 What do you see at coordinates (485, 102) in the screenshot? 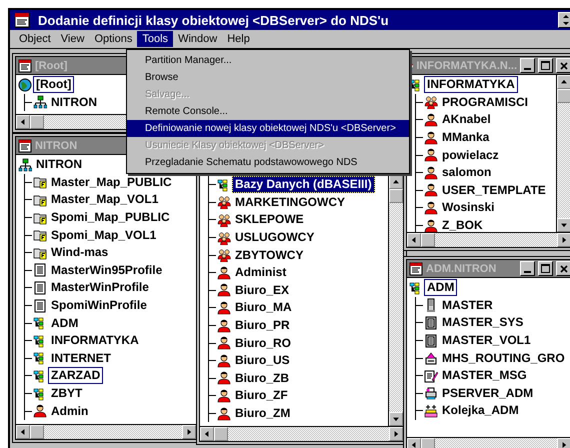
I see `tree-item: PROGRAMISCI` at bounding box center [485, 102].